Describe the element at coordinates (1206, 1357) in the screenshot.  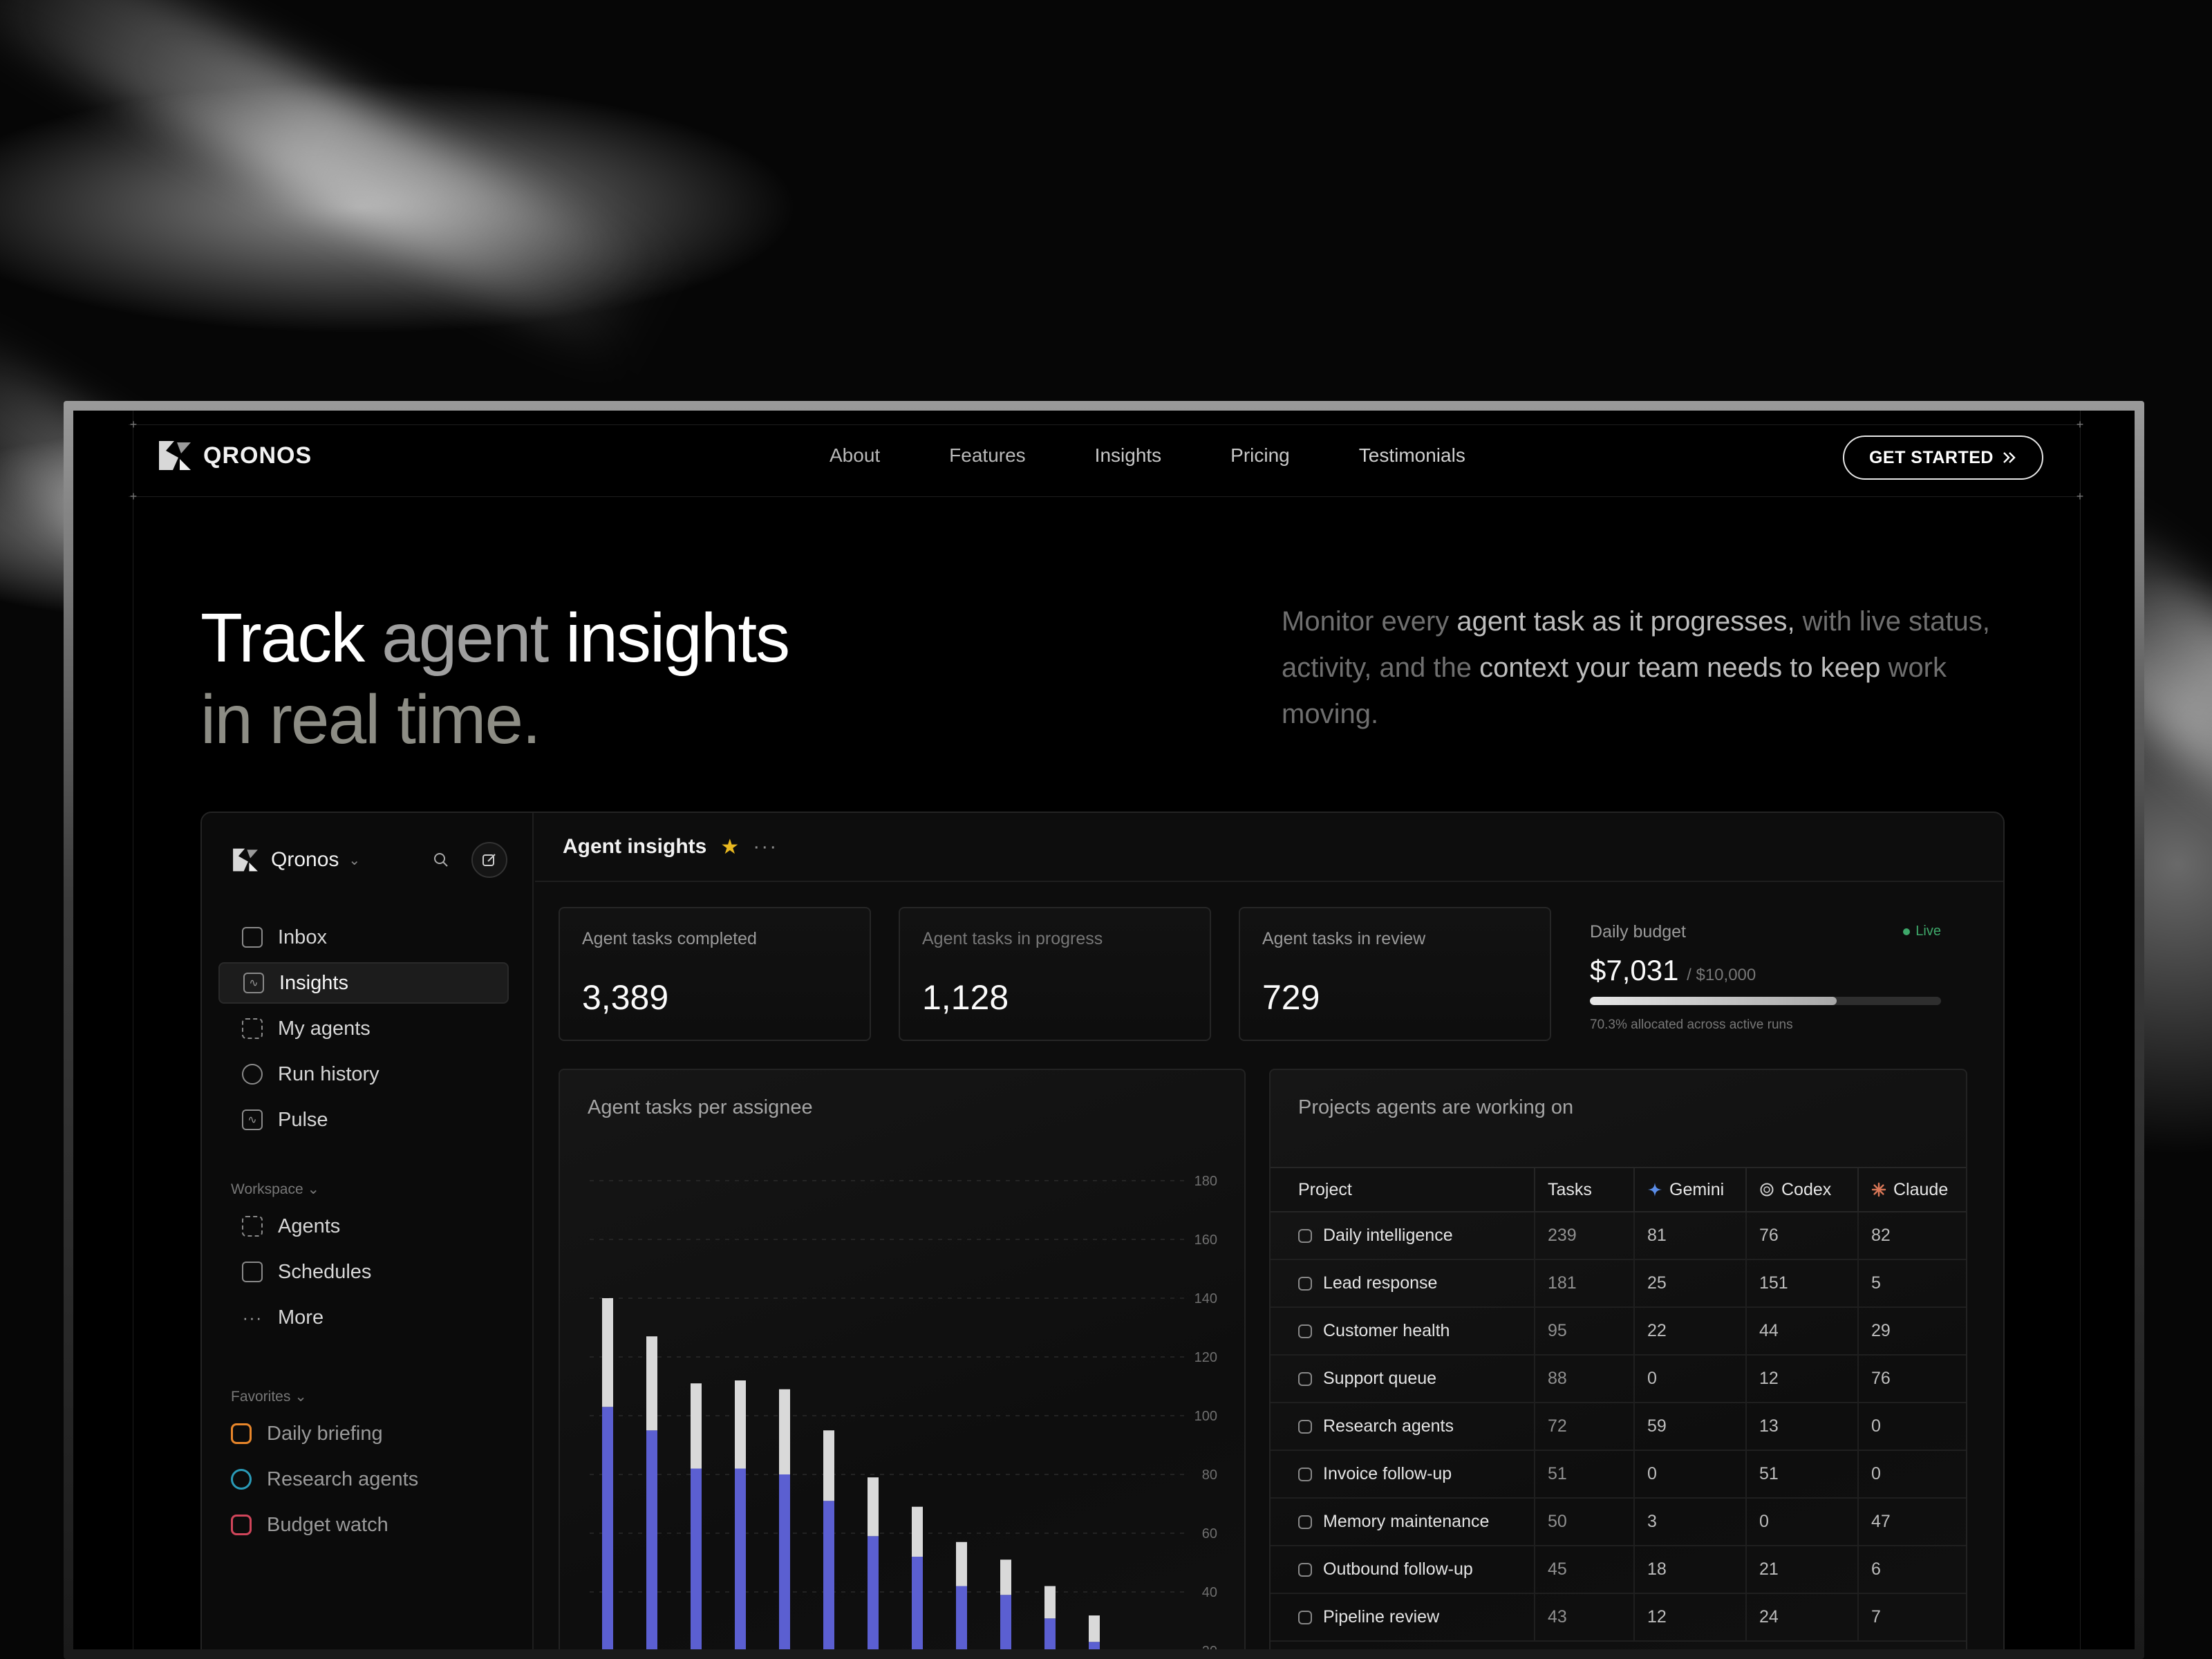
I see `y-tick-label: 120` at that location.